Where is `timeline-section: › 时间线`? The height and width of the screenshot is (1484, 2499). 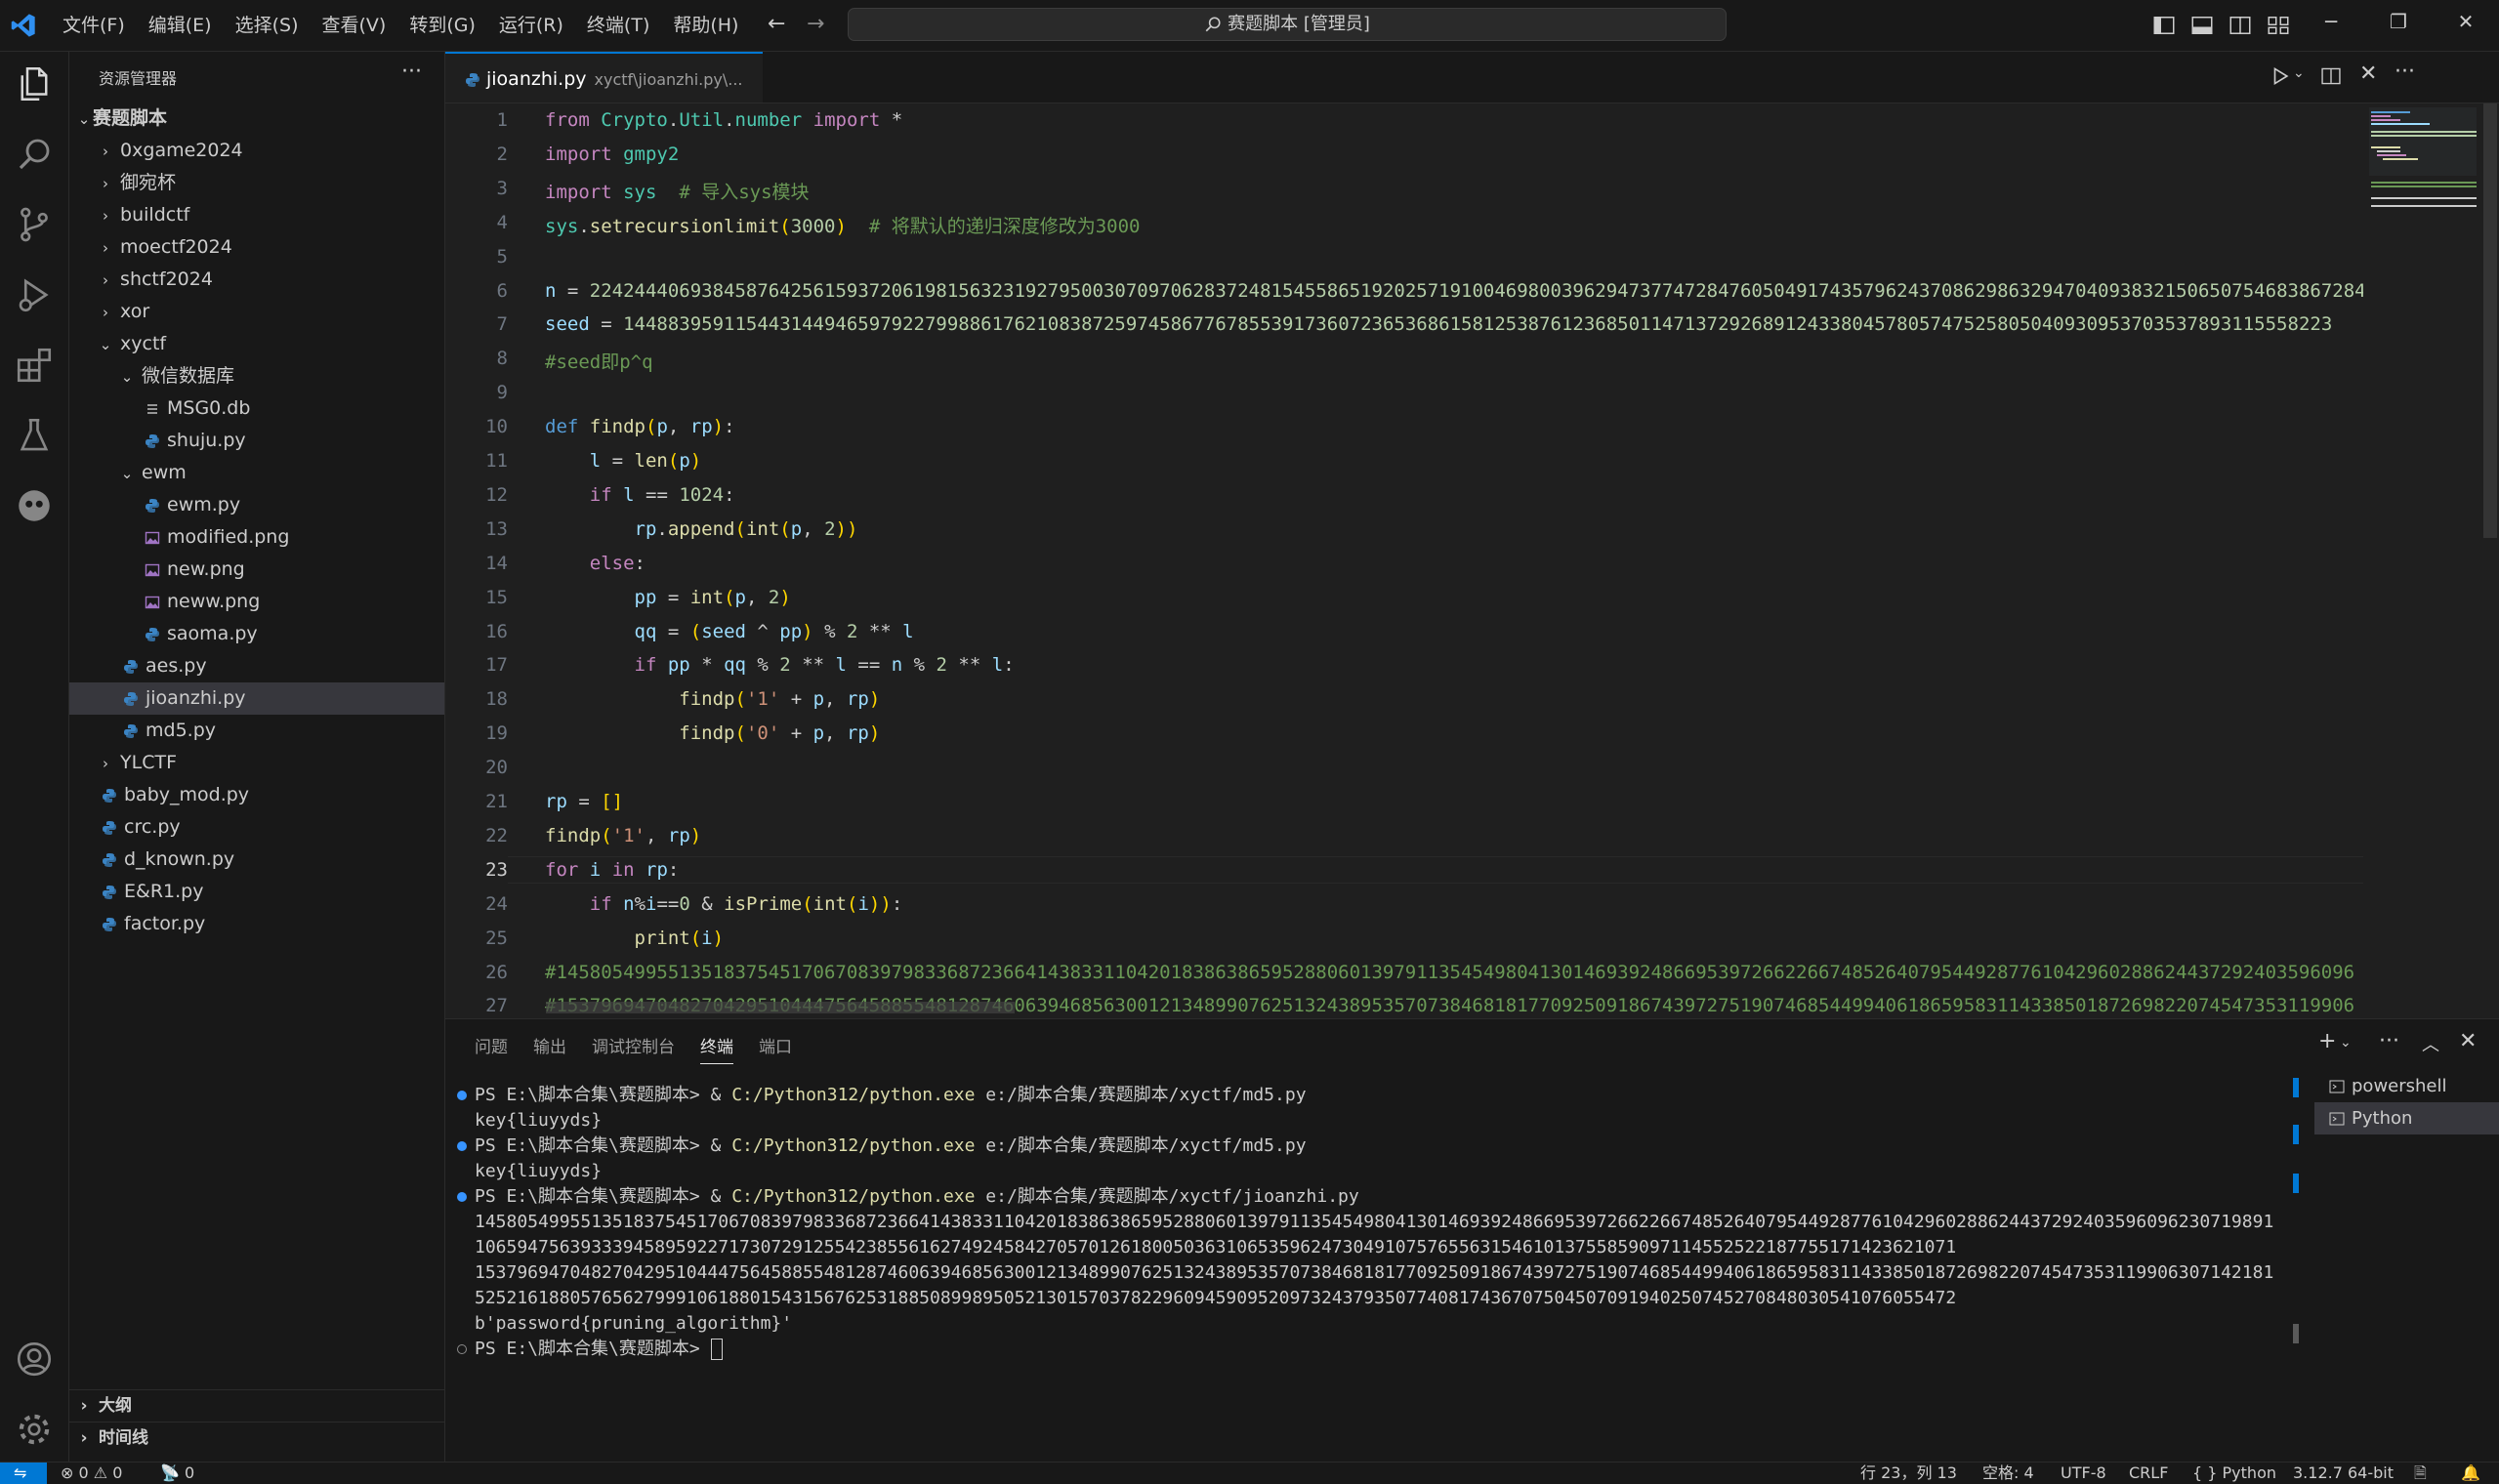 timeline-section: › 时间线 is located at coordinates (257, 1438).